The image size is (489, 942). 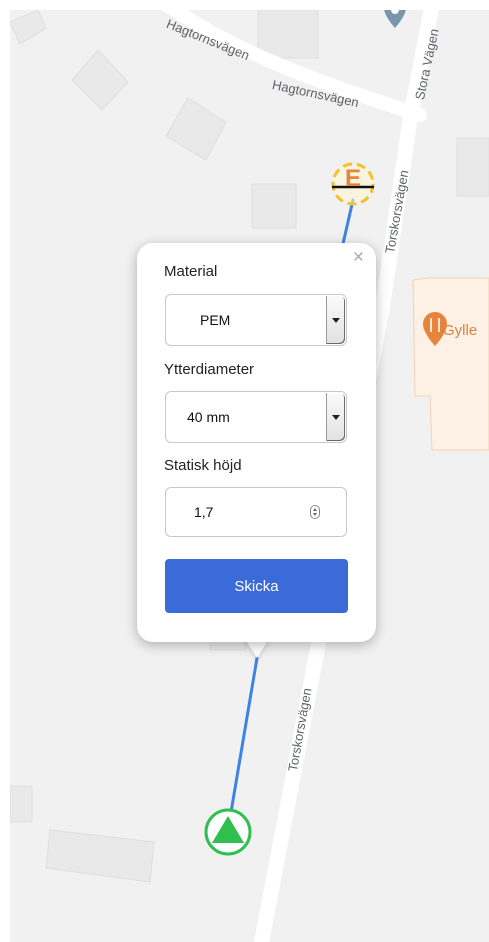 What do you see at coordinates (204, 512) in the screenshot?
I see `height-value: 1,7` at bounding box center [204, 512].